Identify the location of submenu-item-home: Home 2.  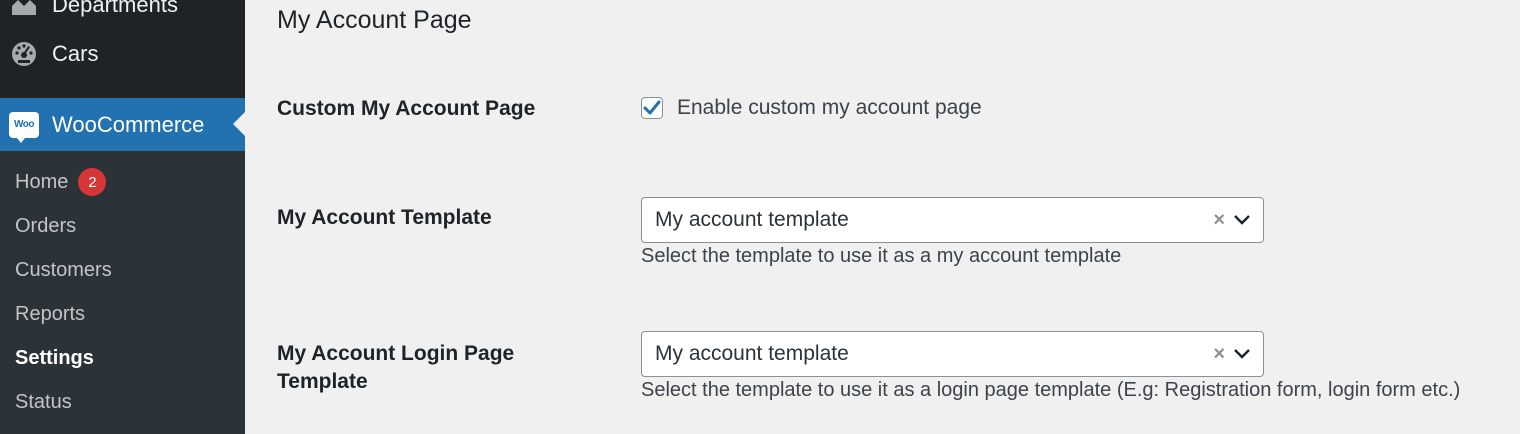
(61, 182).